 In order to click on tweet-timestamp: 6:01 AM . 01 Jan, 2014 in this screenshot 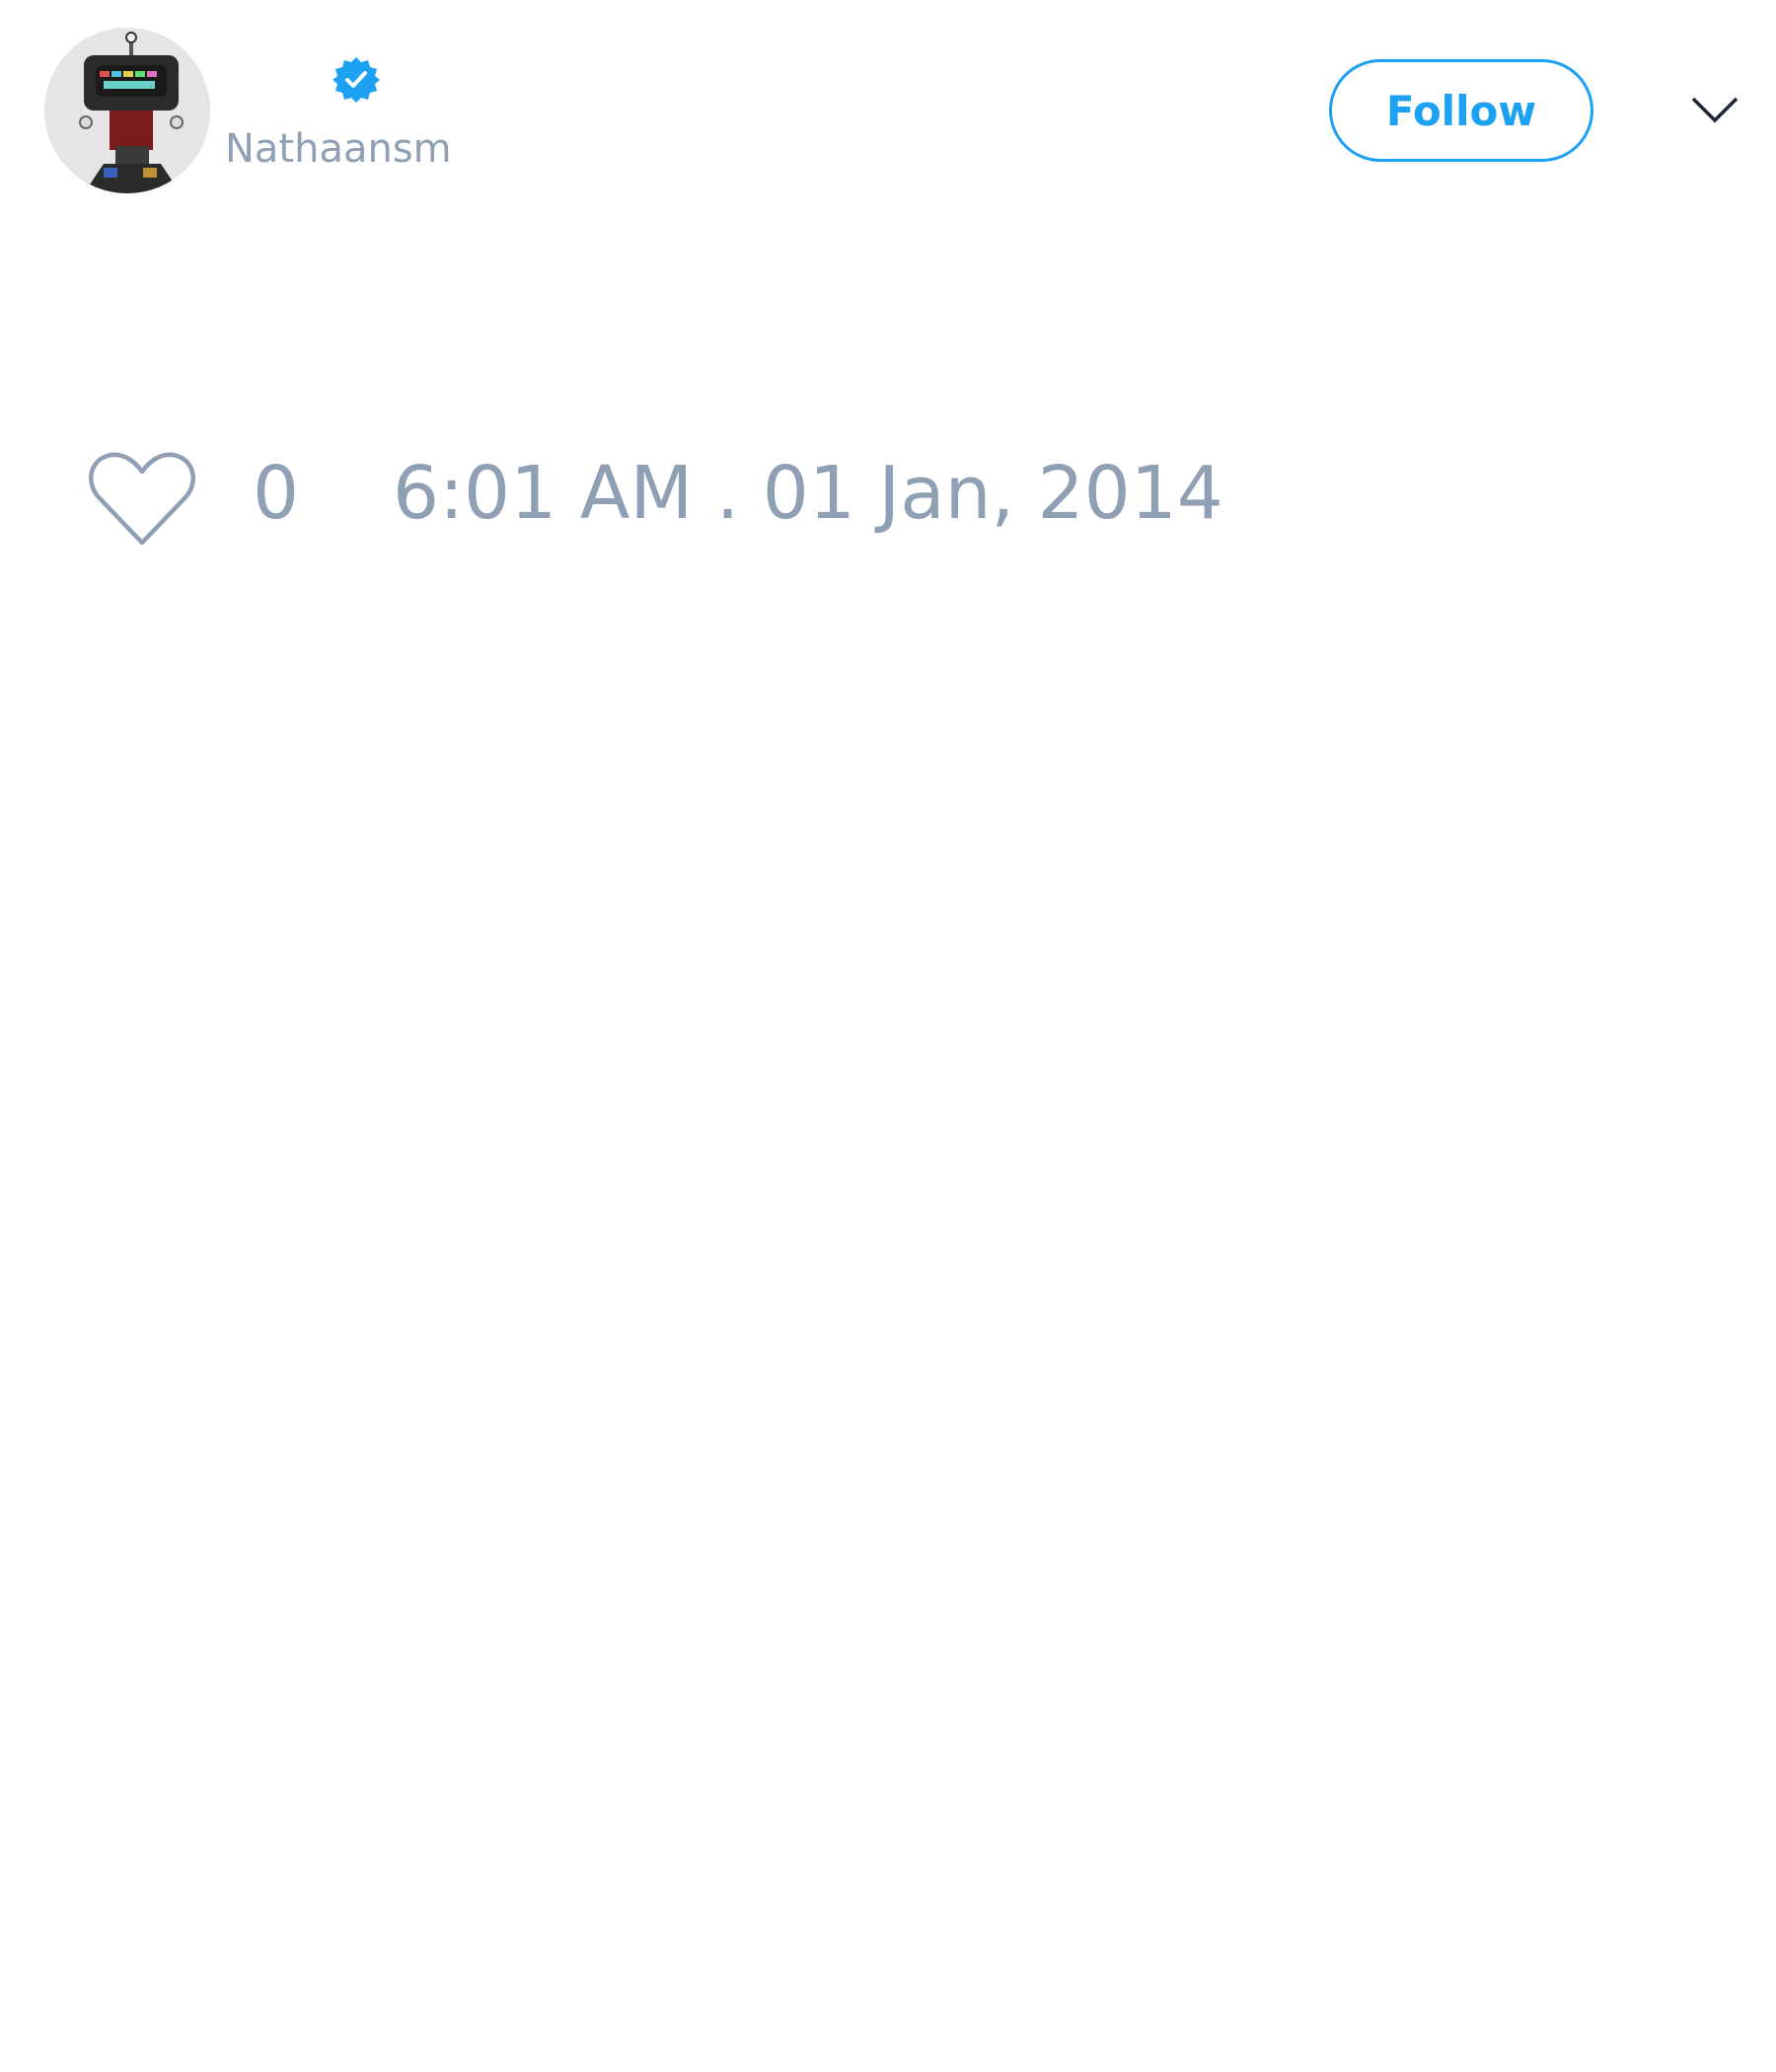, I will do `click(808, 494)`.